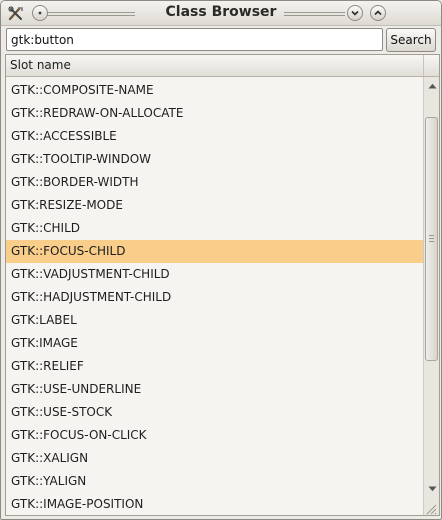 The image size is (442, 520). What do you see at coordinates (214, 412) in the screenshot?
I see `list-item: GTK::USE-STOCK` at bounding box center [214, 412].